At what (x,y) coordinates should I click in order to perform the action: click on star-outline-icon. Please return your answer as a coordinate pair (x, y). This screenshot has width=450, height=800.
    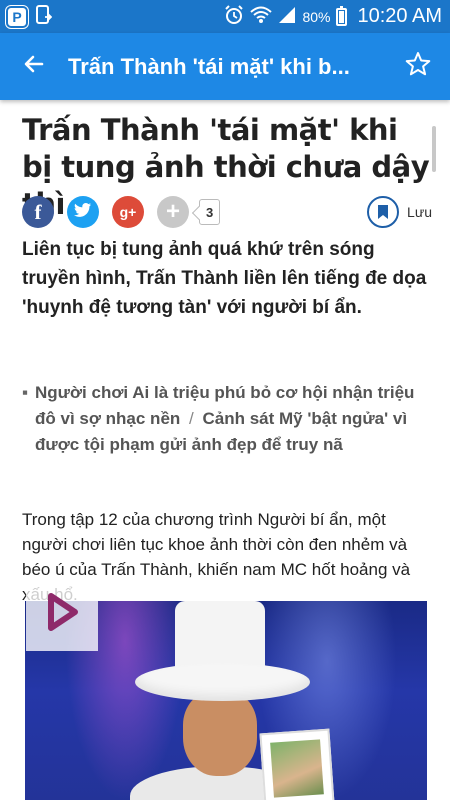
    Looking at the image, I should click on (418, 66).